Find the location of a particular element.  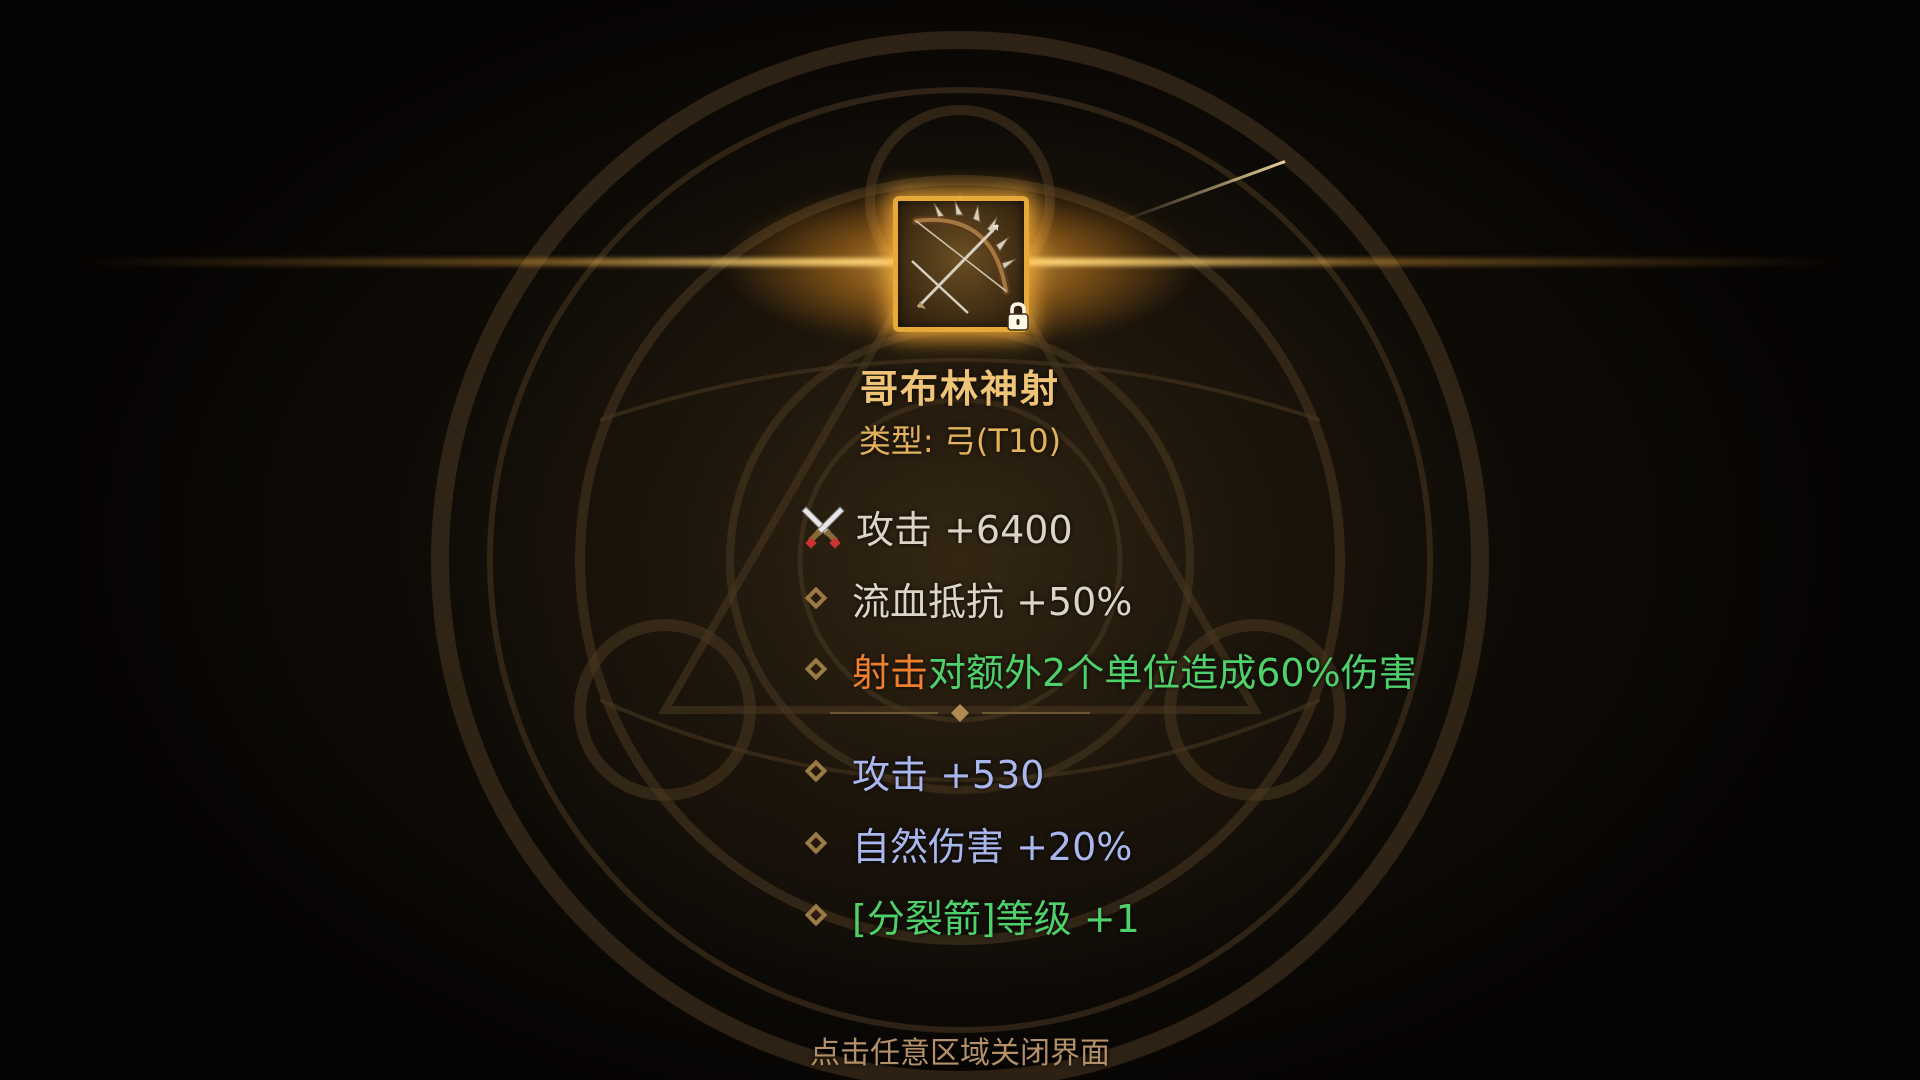

lock-icon is located at coordinates (1018, 316).